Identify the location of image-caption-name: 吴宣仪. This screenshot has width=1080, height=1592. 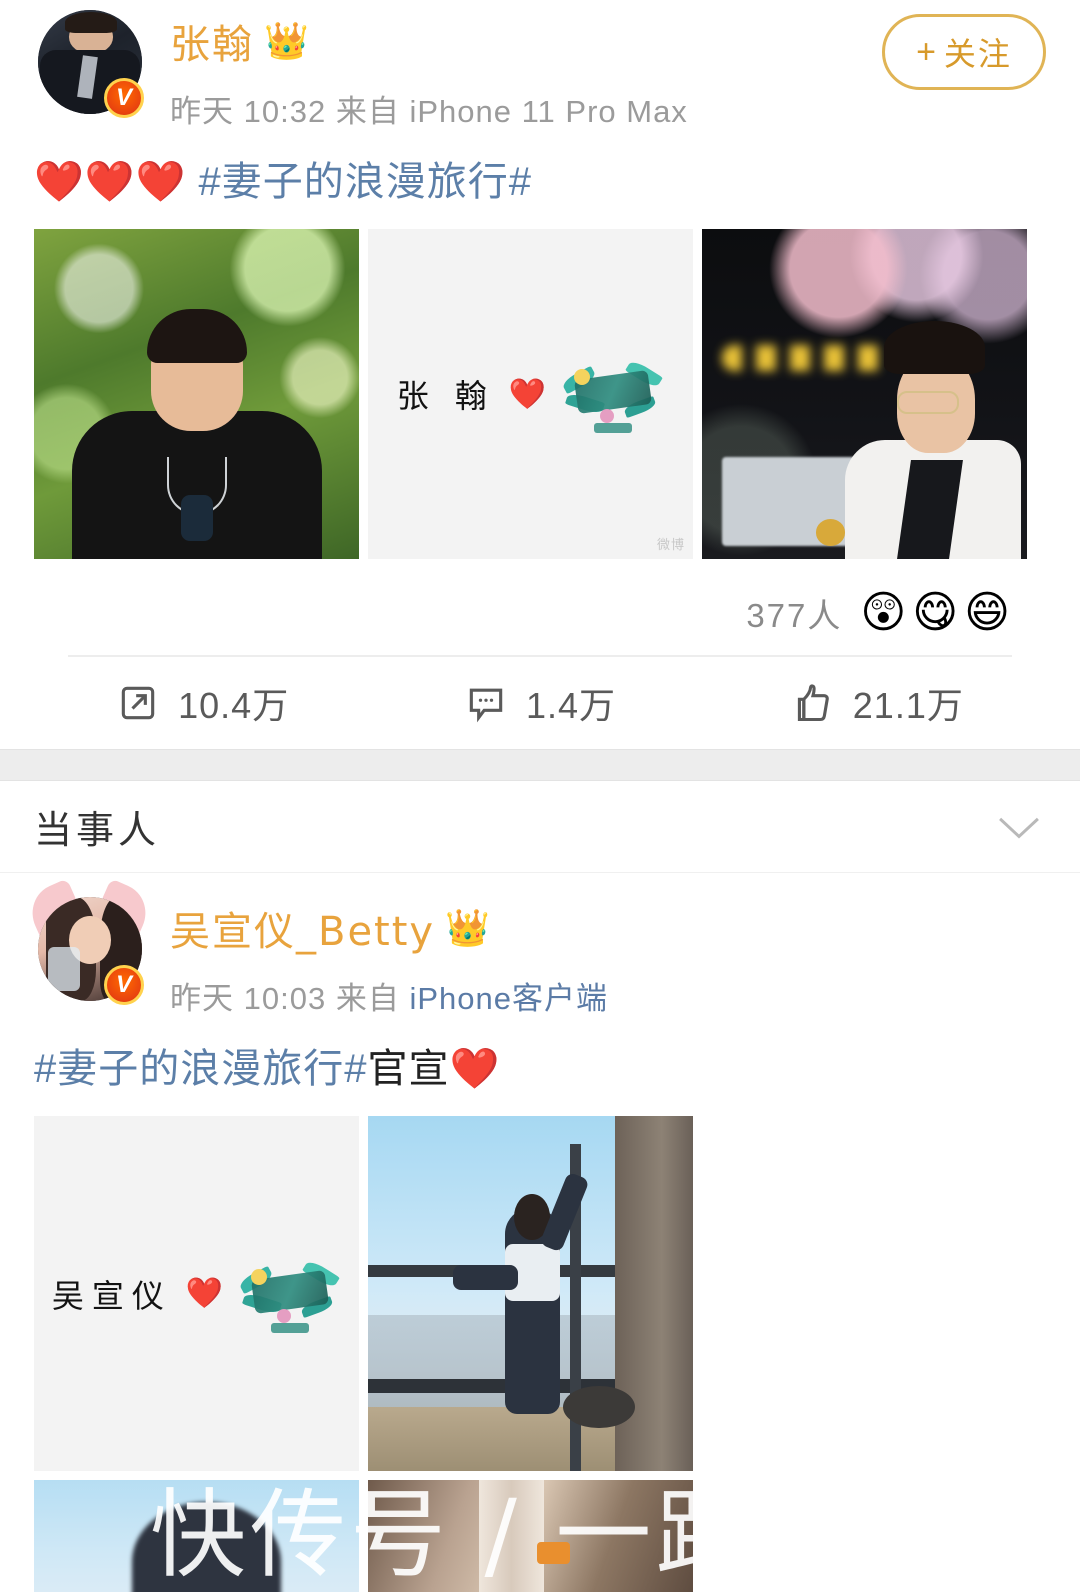
(111, 1295).